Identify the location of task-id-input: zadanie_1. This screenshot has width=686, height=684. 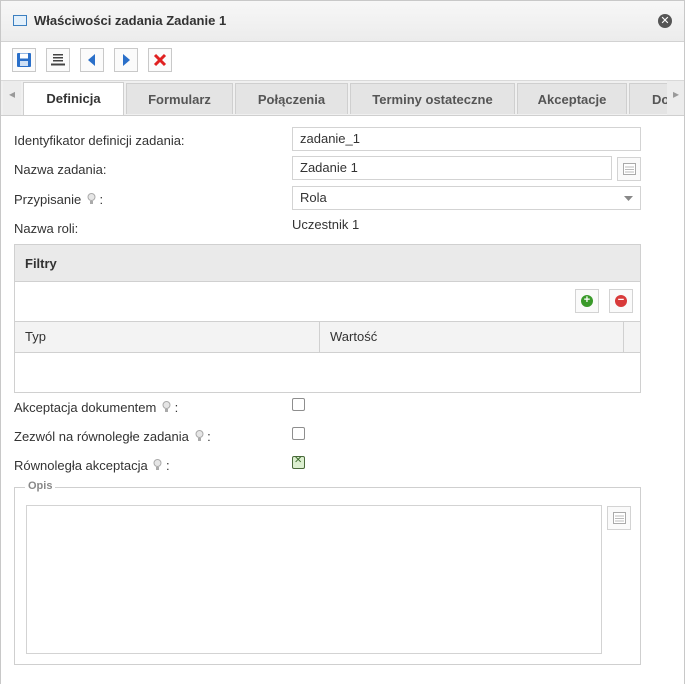
(466, 139).